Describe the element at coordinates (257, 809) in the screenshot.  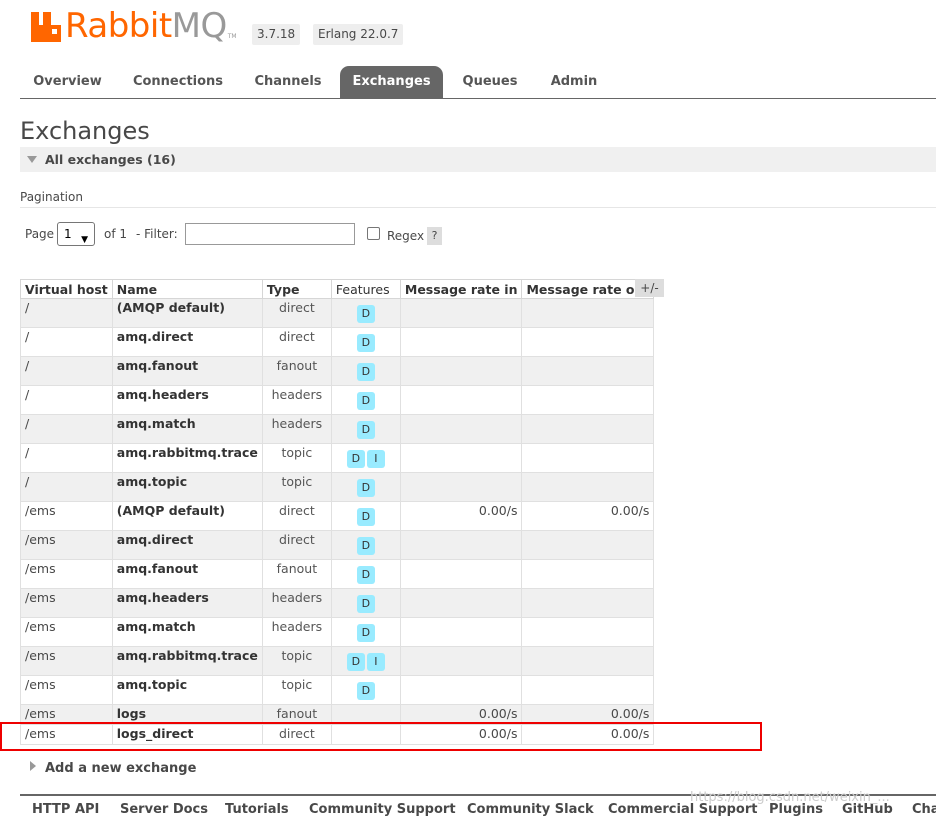
I see `footer-link-tutorials: Tutorials` at that location.